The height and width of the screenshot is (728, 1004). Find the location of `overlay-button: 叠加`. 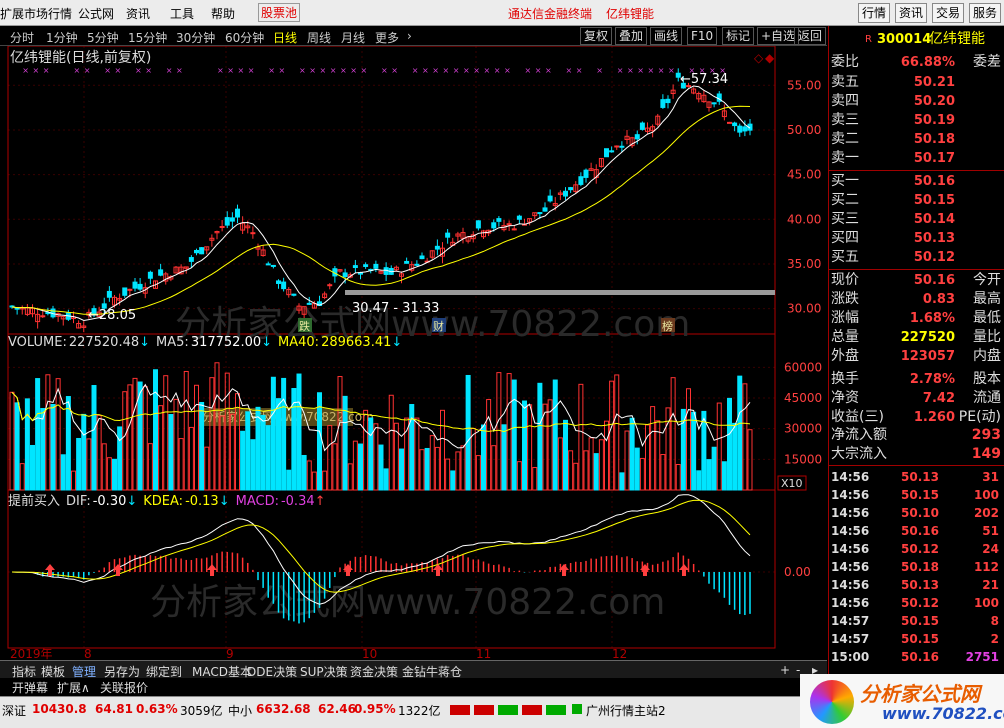

overlay-button: 叠加 is located at coordinates (631, 36).